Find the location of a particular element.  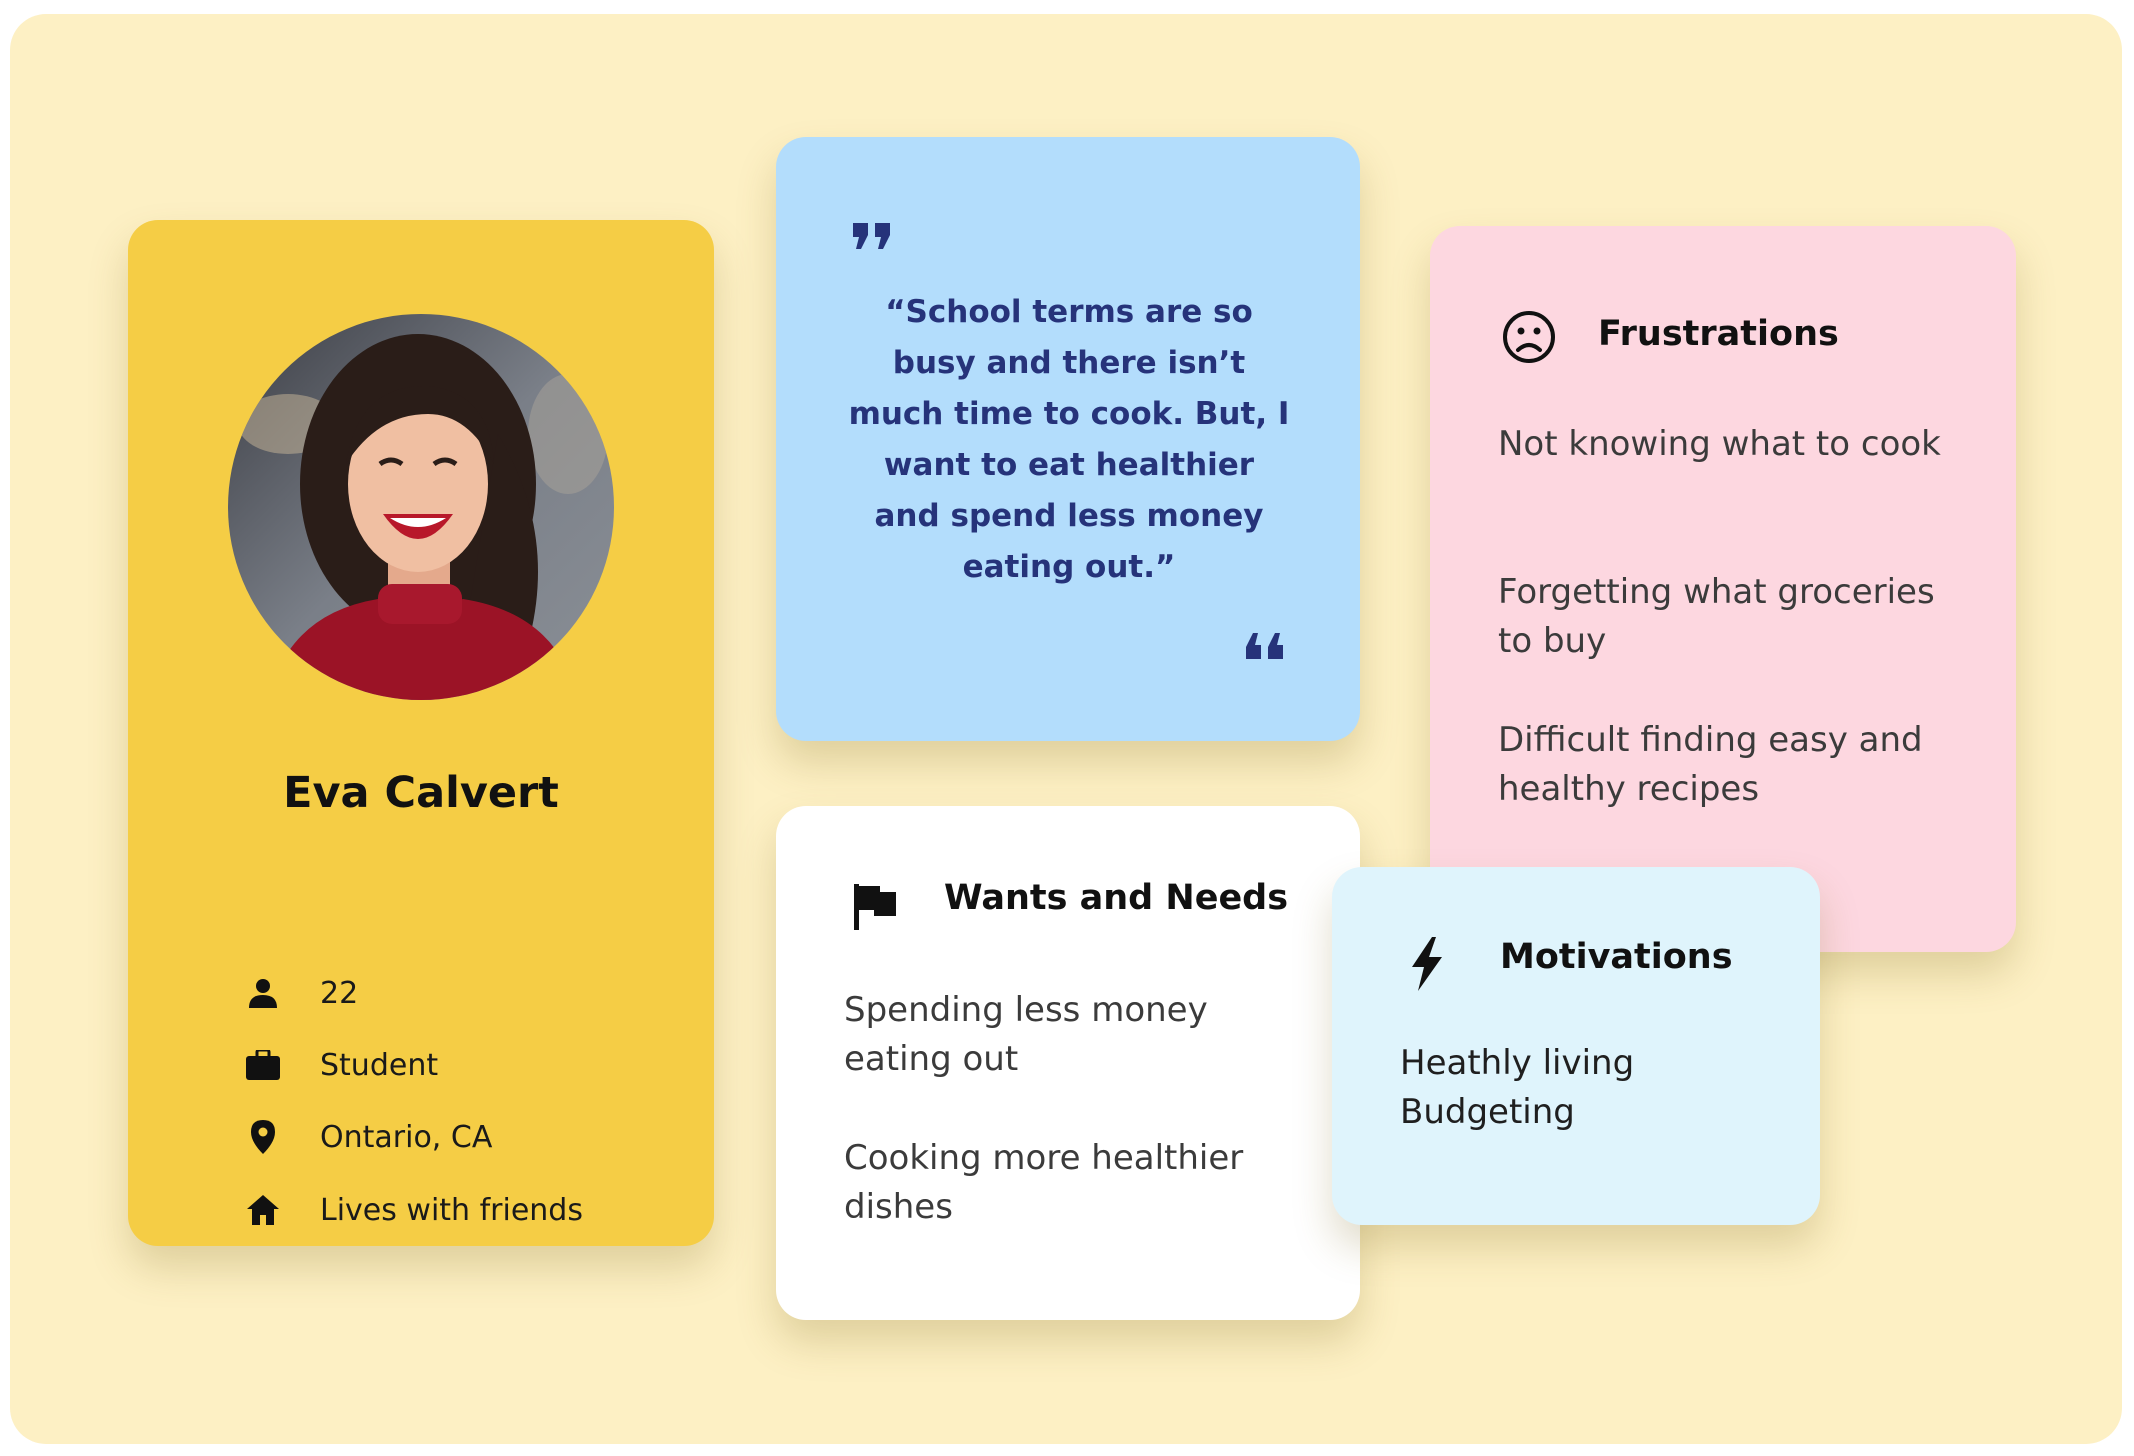

want-item: Cooking more healthier dishes is located at coordinates (1044, 1182).